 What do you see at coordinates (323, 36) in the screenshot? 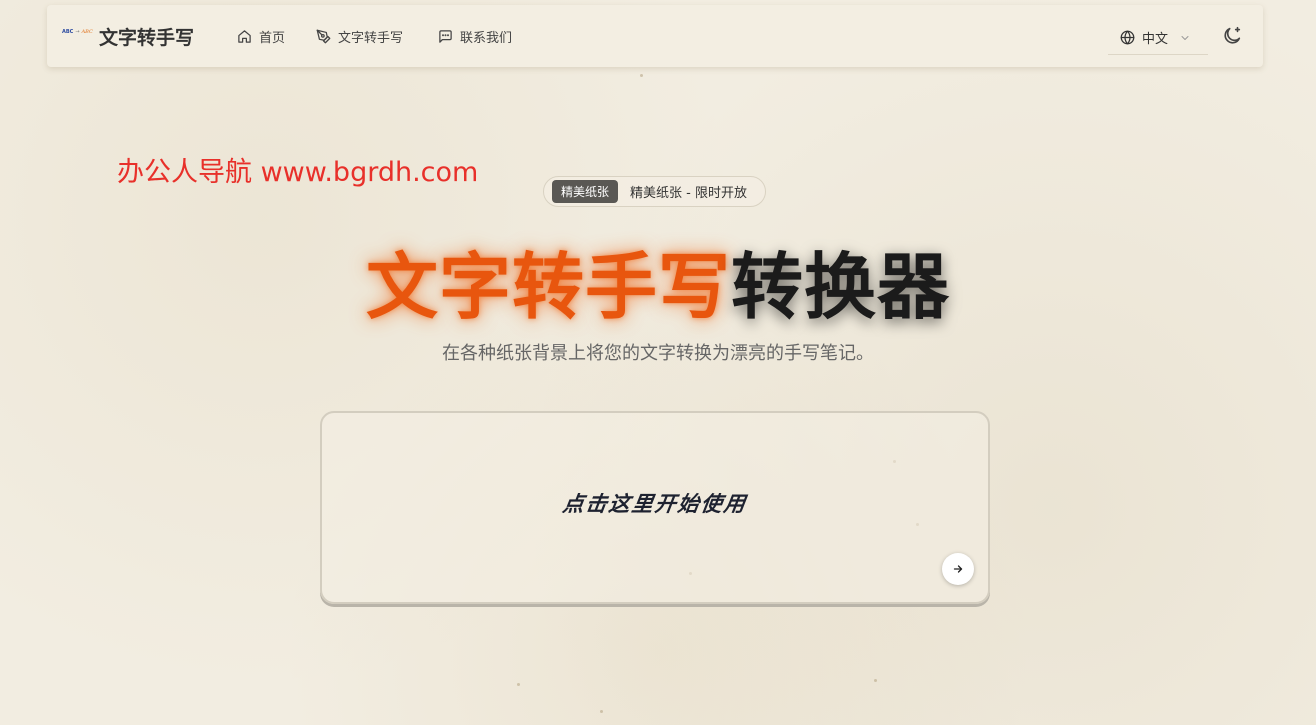
I see `pen-icon` at bounding box center [323, 36].